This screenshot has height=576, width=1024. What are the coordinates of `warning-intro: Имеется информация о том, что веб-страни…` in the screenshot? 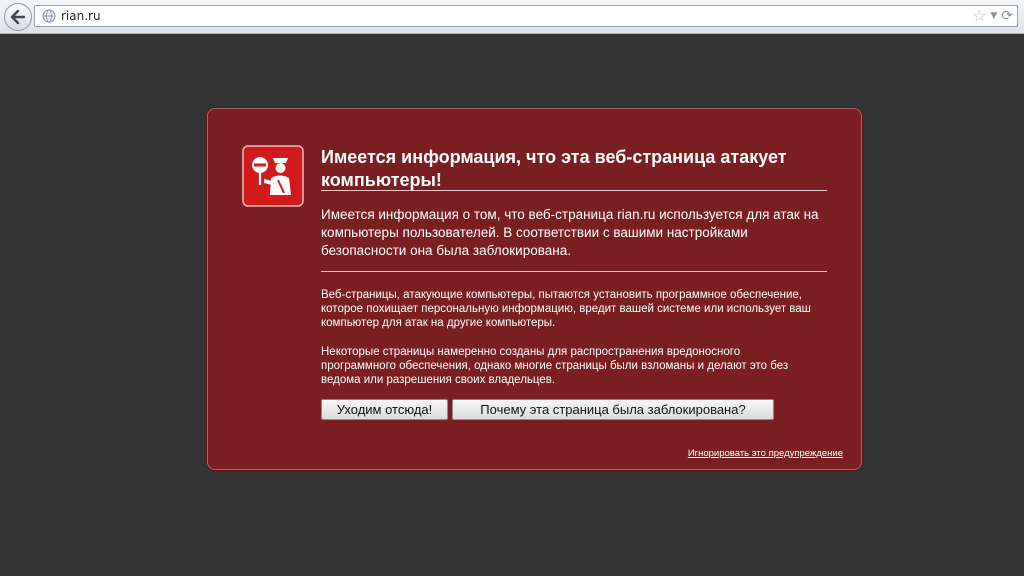 It's located at (570, 232).